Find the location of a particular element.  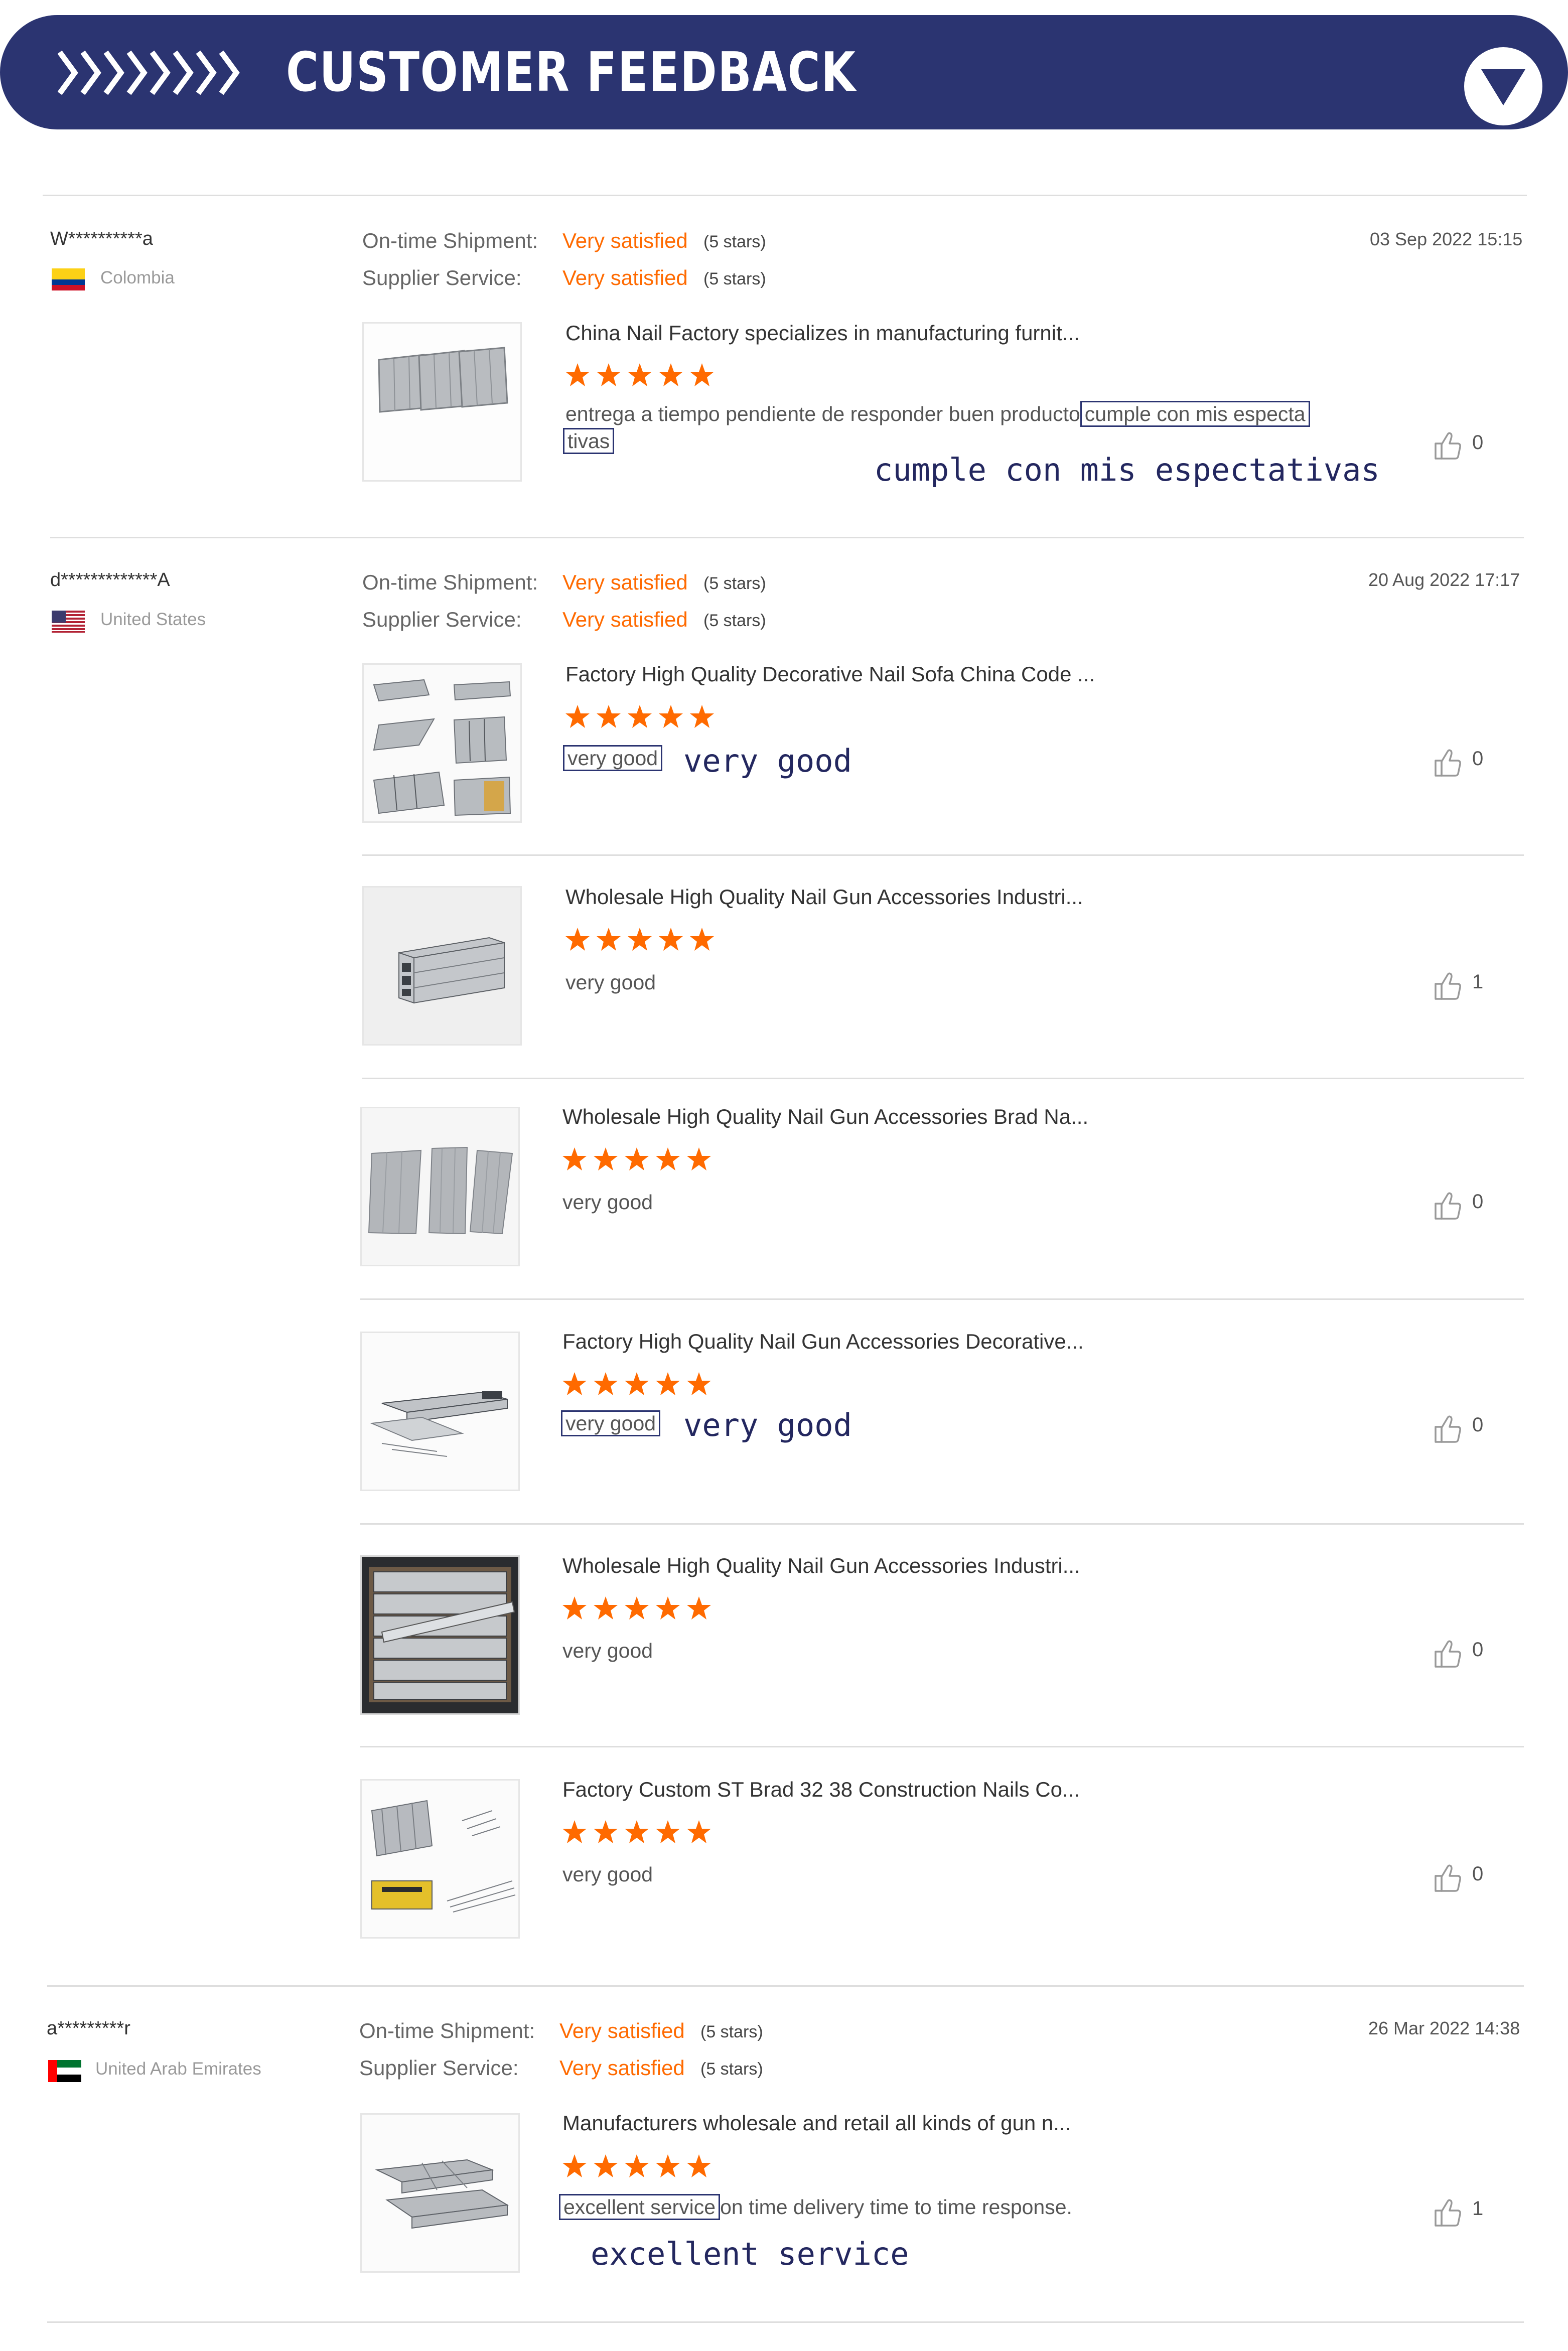

brad-nail-strips-image is located at coordinates (440, 1186).